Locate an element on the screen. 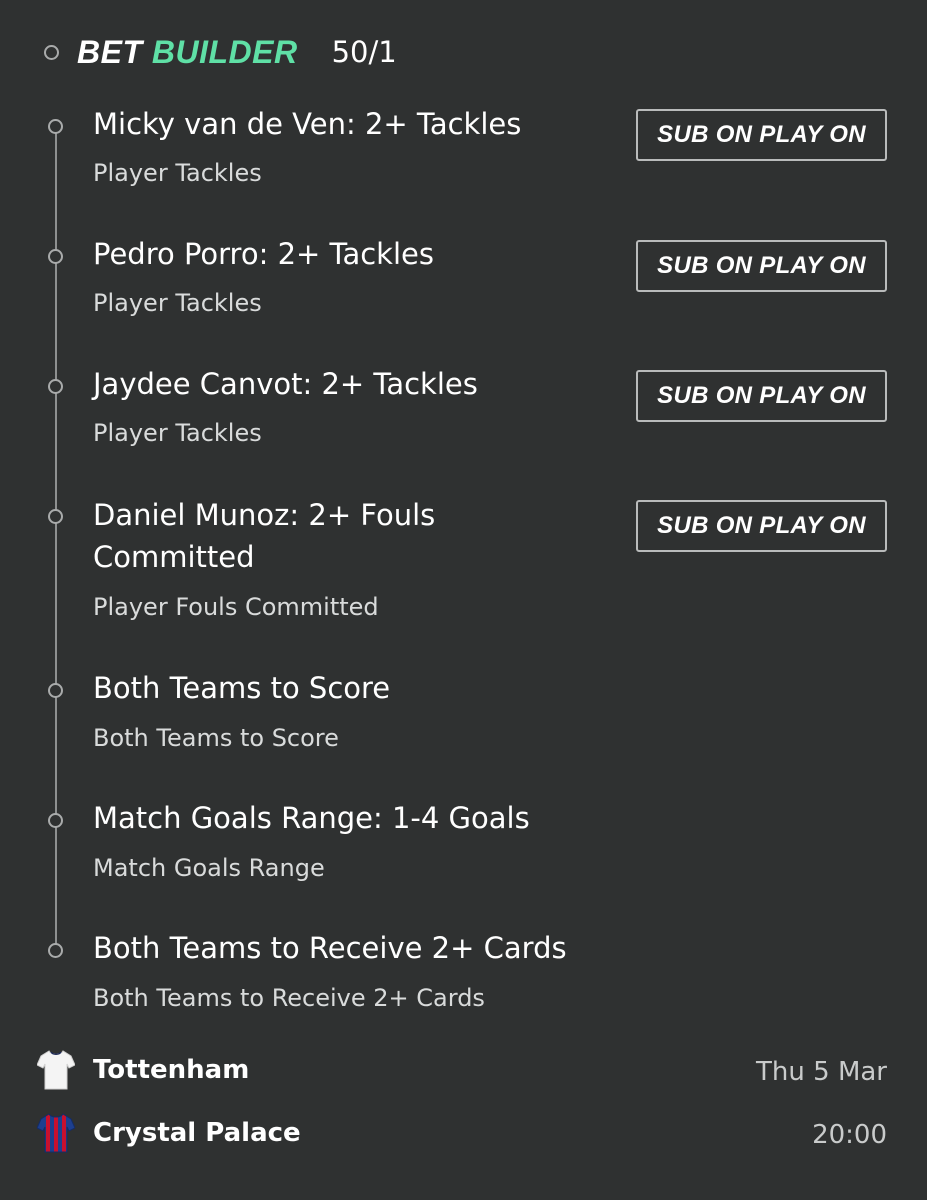 The image size is (927, 1200). bet-builder-title: BET BUILDER is located at coordinates (187, 52).